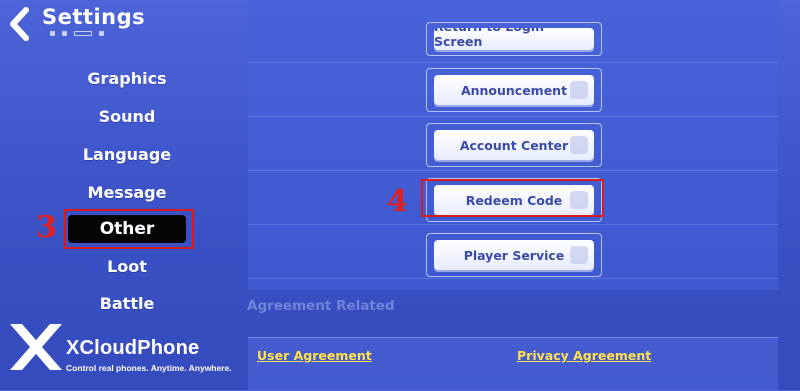  What do you see at coordinates (129, 229) in the screenshot?
I see `highlight-box-other` at bounding box center [129, 229].